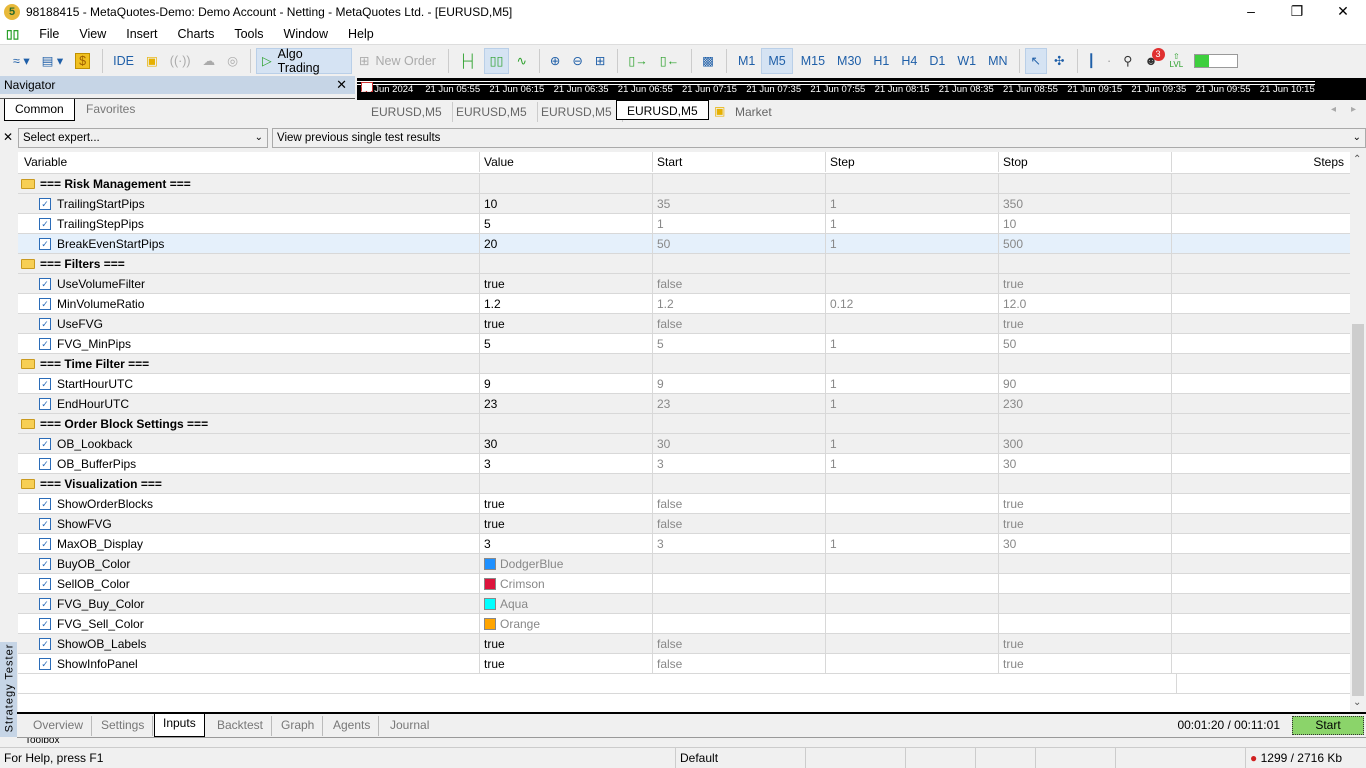 The width and height of the screenshot is (1366, 768). I want to click on dollar-icon: $, so click(82, 61).